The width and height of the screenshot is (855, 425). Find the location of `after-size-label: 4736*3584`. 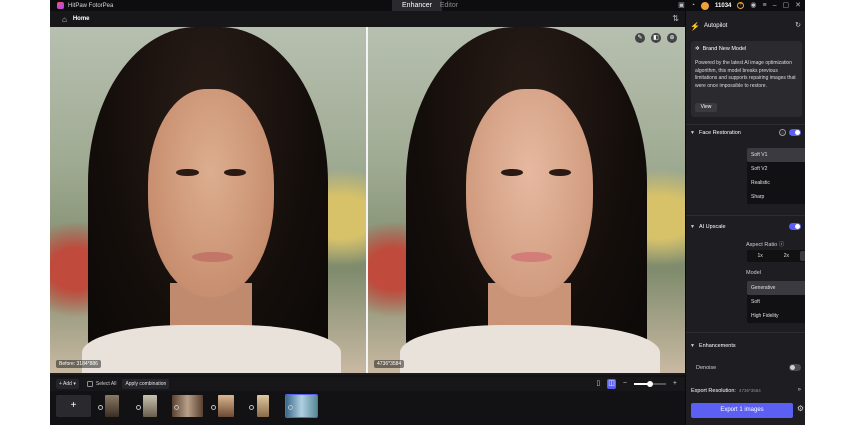

after-size-label: 4736*3584 is located at coordinates (389, 364).